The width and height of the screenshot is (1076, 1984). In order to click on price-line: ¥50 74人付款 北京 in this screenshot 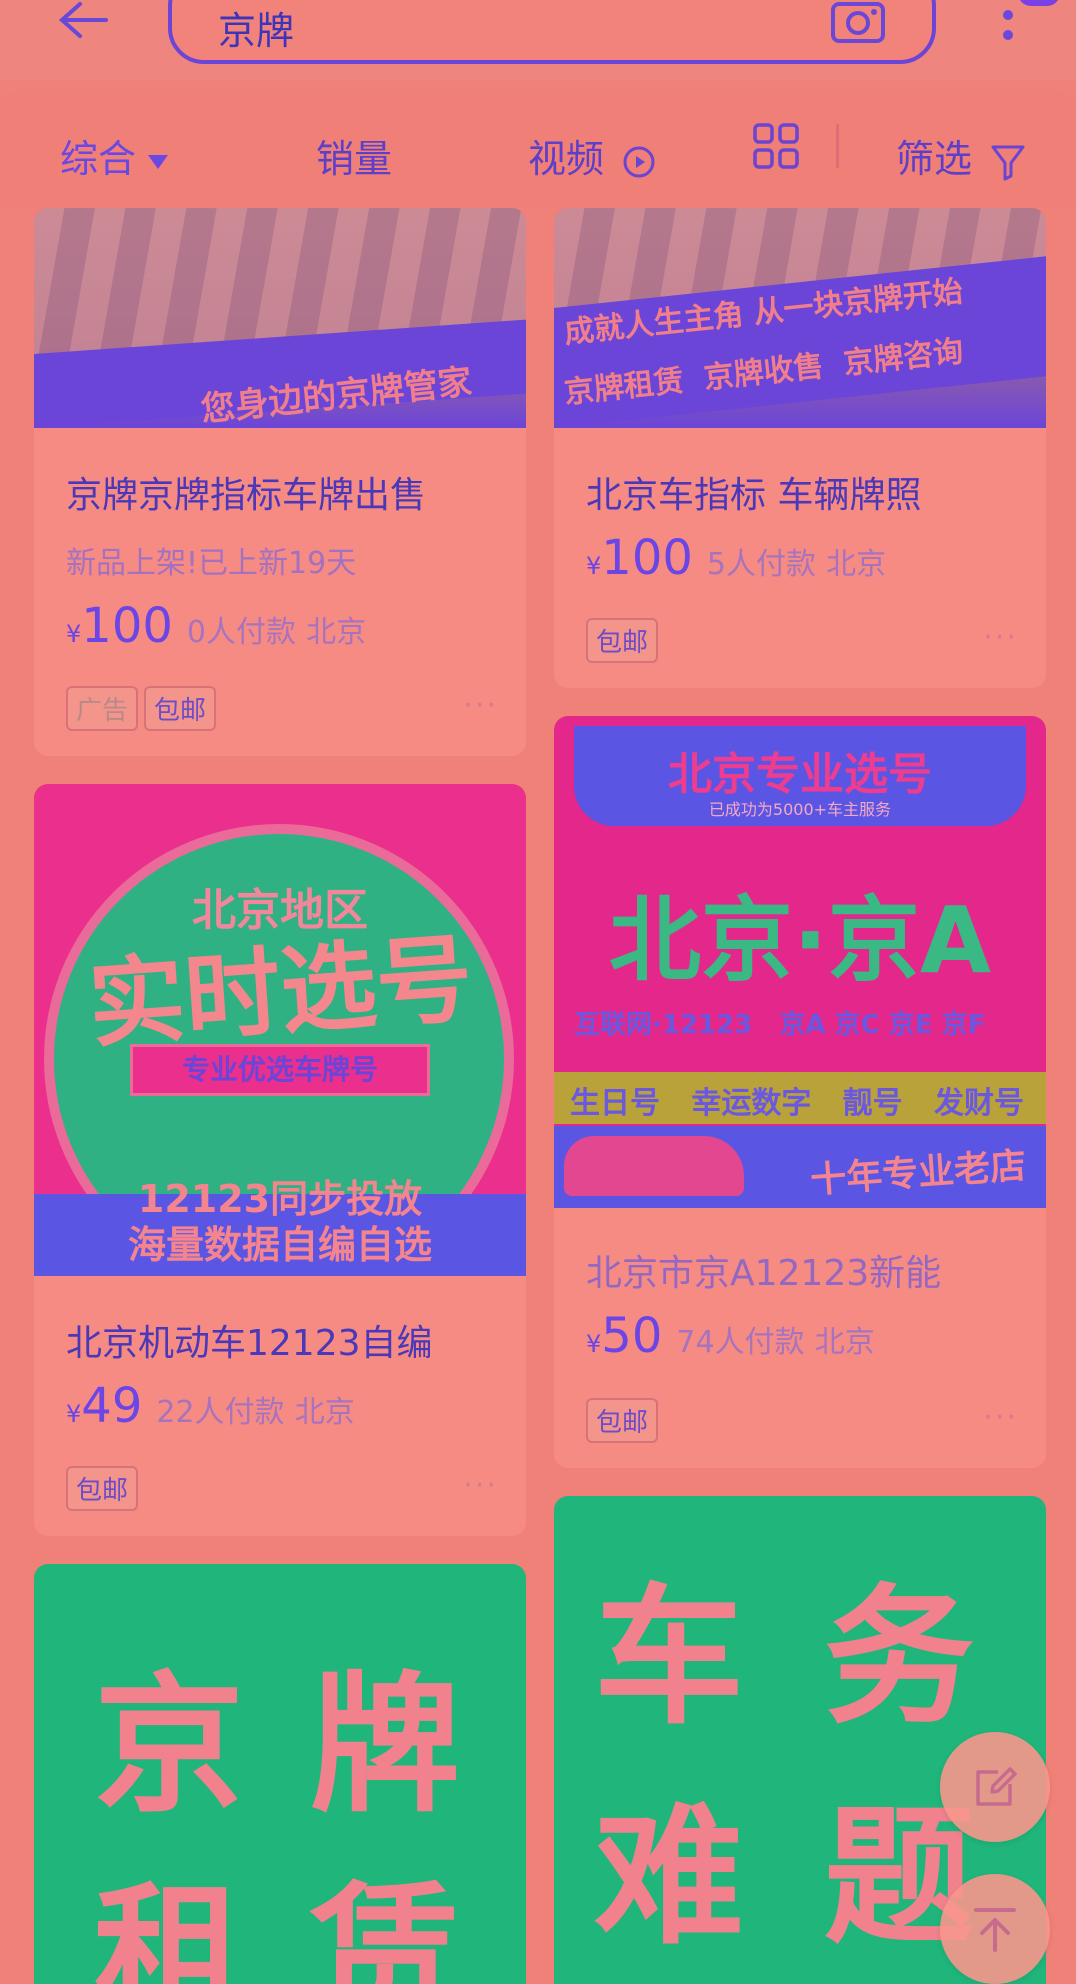, I will do `click(730, 1336)`.